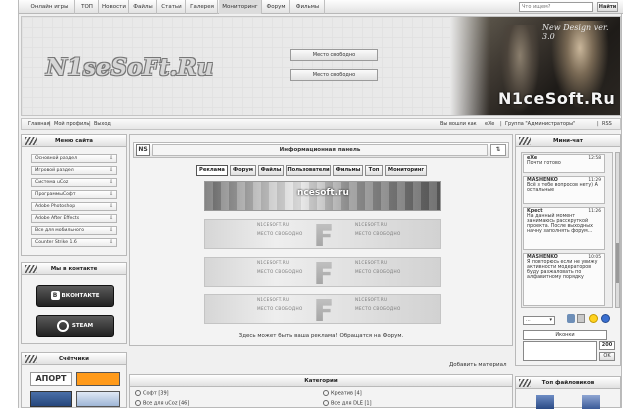  What do you see at coordinates (102, 124) in the screenshot?
I see `link-logout: Выход` at bounding box center [102, 124].